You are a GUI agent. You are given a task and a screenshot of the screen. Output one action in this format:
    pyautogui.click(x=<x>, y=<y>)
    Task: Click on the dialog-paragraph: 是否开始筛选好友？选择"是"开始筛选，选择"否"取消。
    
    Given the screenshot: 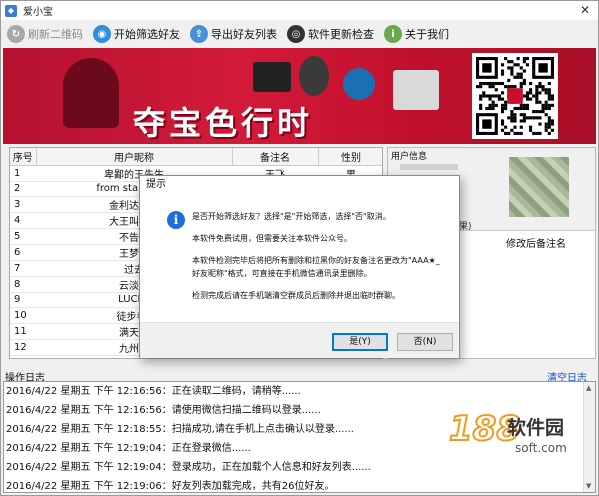 What is the action you would take?
    pyautogui.click(x=291, y=216)
    